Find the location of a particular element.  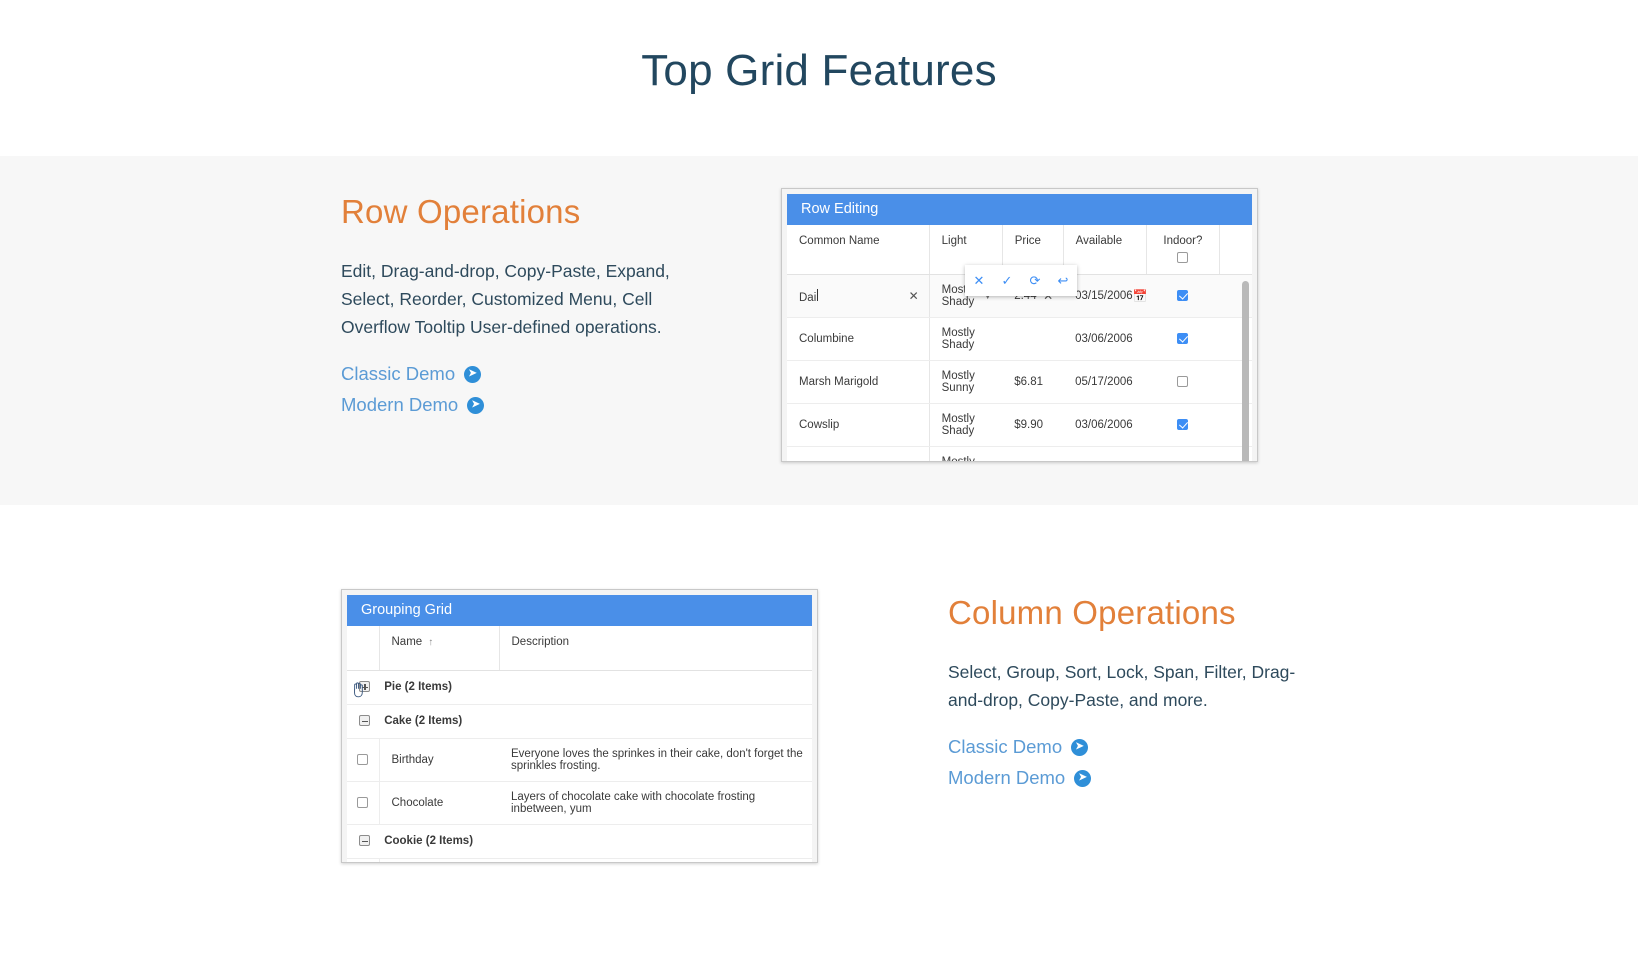

link-label: Classic Demo is located at coordinates (1005, 746).